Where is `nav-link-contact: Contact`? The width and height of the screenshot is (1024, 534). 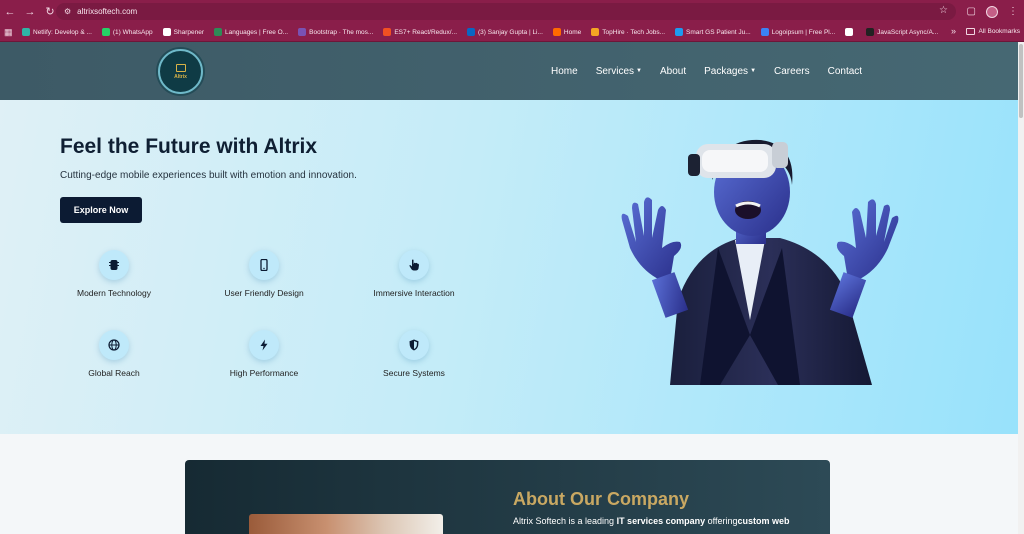
nav-link-contact: Contact is located at coordinates (845, 71).